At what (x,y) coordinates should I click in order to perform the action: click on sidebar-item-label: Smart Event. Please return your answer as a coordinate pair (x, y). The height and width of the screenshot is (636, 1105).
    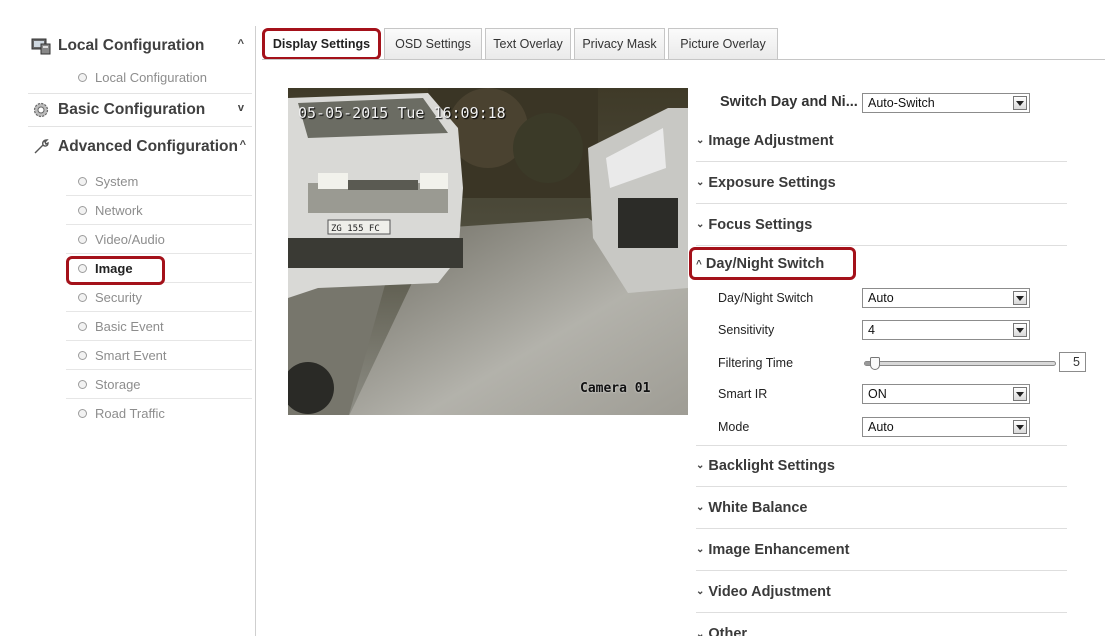
    Looking at the image, I should click on (131, 355).